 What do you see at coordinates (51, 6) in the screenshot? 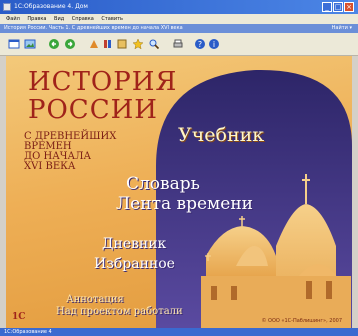
I see `window-title: 1С:Образование 4. Дом` at bounding box center [51, 6].